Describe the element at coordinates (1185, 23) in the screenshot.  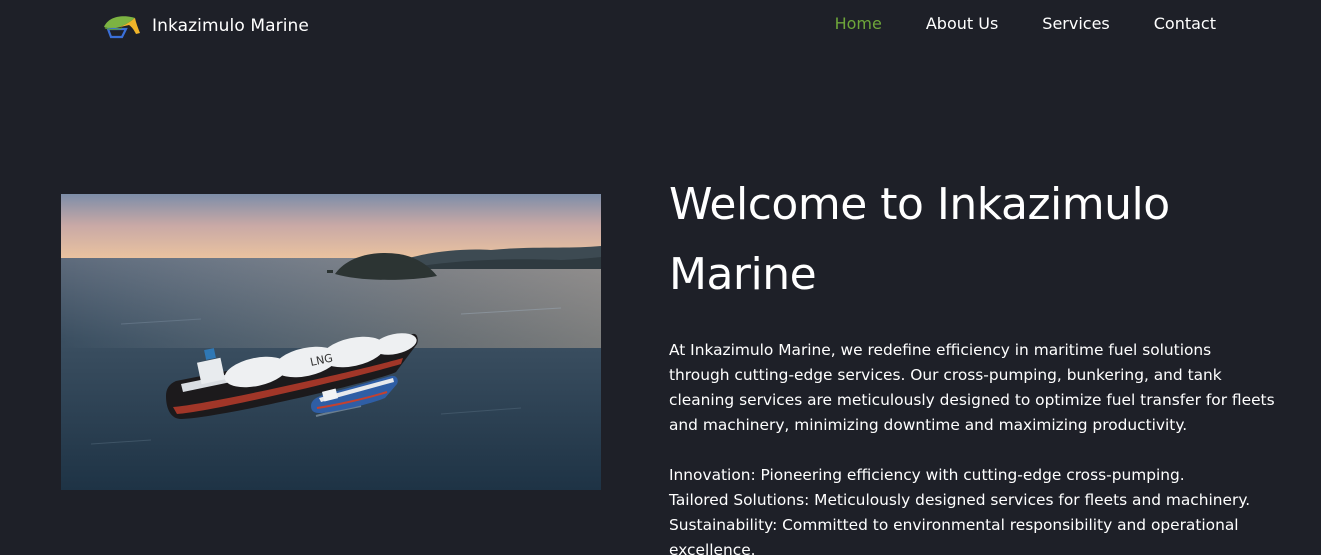
I see `nav-contact: Contact` at that location.